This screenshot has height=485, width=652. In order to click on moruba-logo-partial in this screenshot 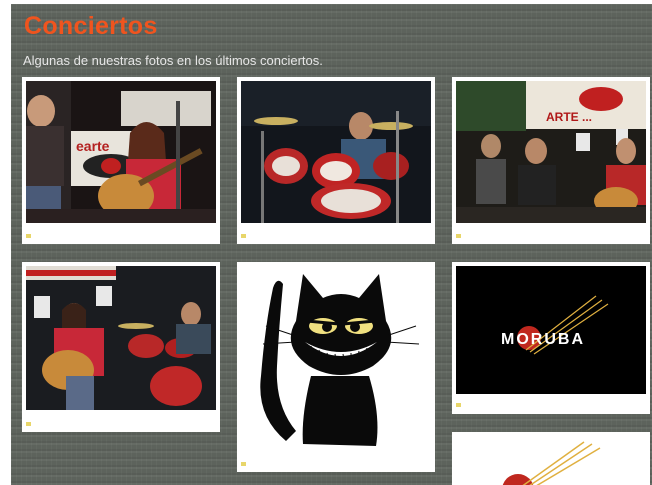, I will do `click(551, 460)`.